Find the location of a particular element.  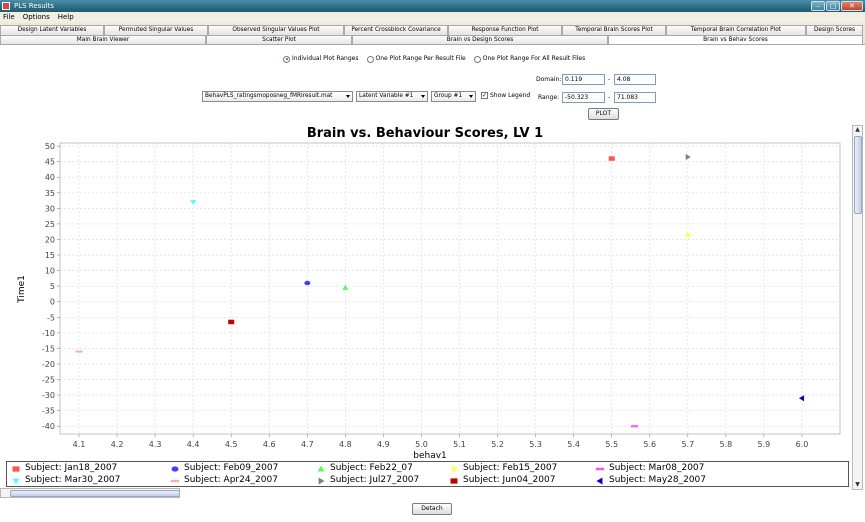

x-tick-label: 4.6 is located at coordinates (269, 444).